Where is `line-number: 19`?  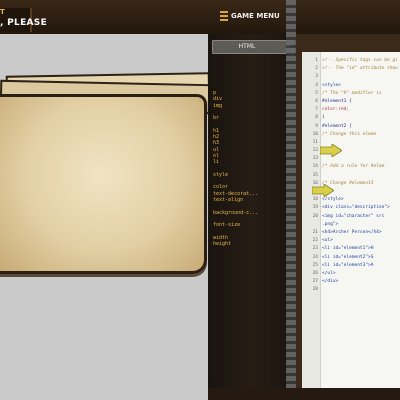
line-number: 19 is located at coordinates (315, 208).